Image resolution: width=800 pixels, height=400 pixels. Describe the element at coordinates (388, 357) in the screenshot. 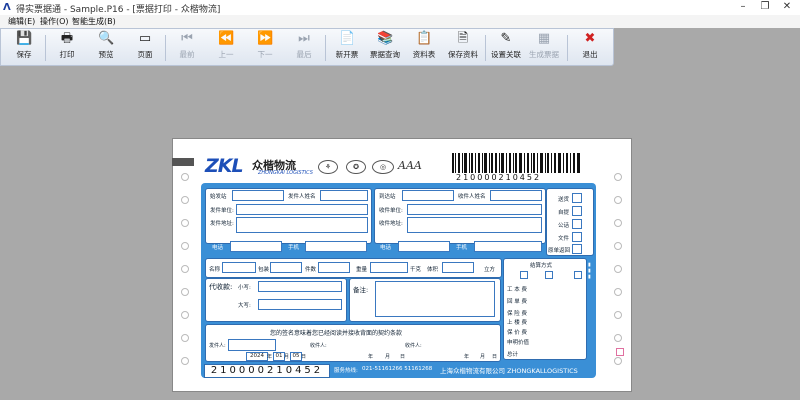

I see `month-label-2: 月` at that location.